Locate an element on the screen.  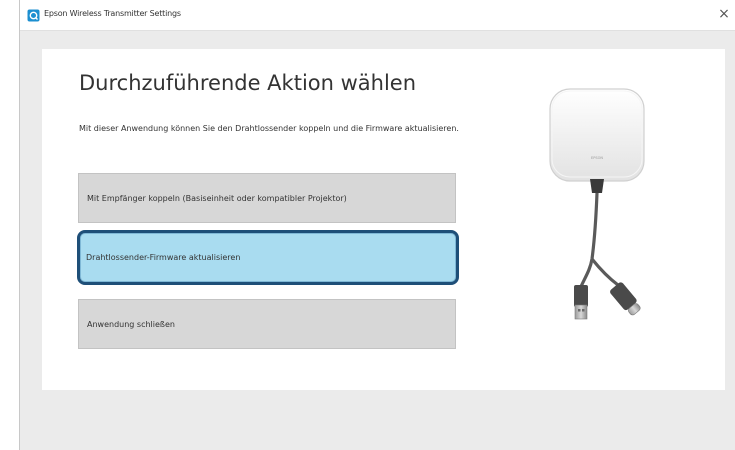
wireless-transmitter-illustration: EPSON is located at coordinates (597, 204).